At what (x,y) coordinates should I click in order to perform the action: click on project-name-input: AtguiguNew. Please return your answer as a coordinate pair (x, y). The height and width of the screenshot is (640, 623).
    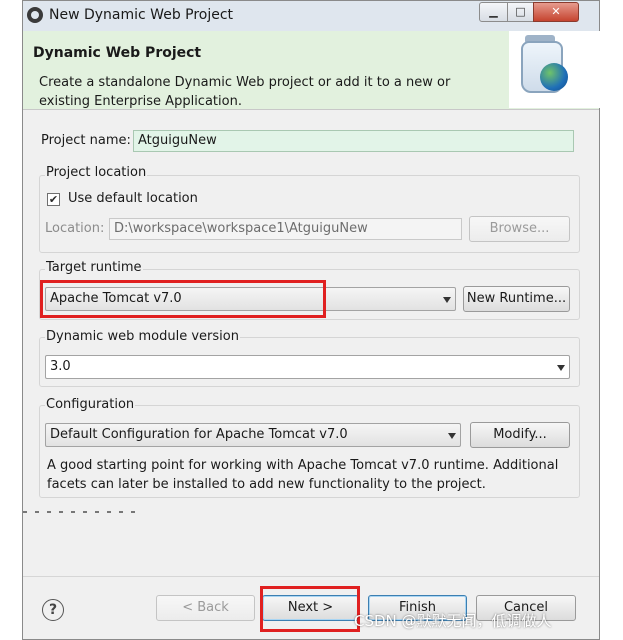
    Looking at the image, I should click on (353, 141).